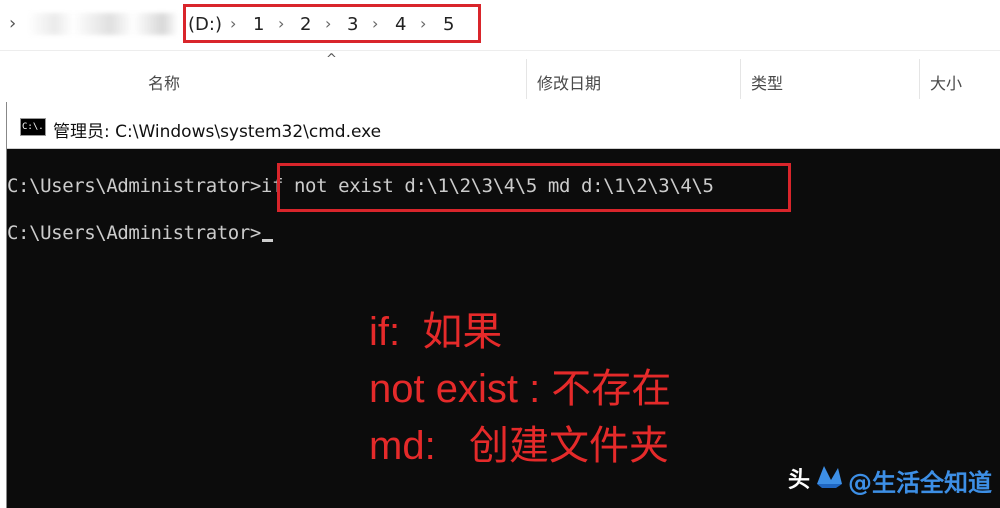  Describe the element at coordinates (267, 240) in the screenshot. I see `text-cursor` at that location.